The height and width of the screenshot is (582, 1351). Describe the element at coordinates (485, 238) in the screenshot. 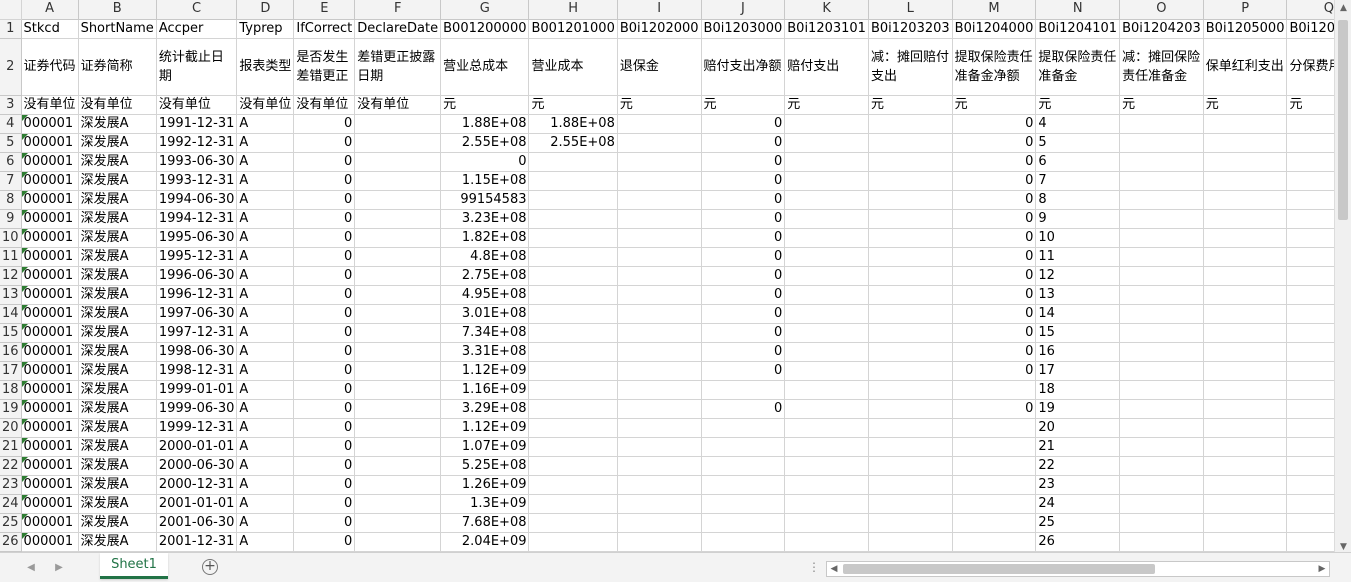

I see `cell-g: 1.82E+08` at that location.